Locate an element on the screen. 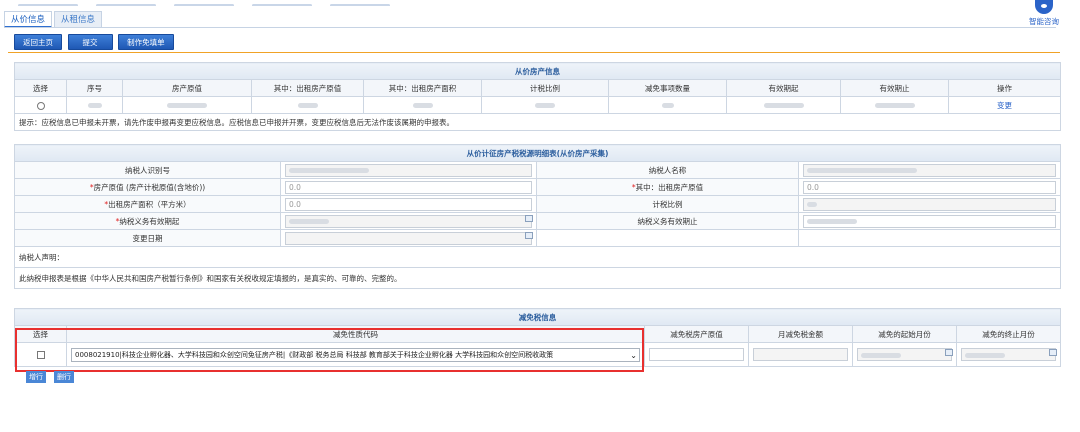 The width and height of the screenshot is (1080, 432). col-tax-ratio: 计税比例 is located at coordinates (545, 88).